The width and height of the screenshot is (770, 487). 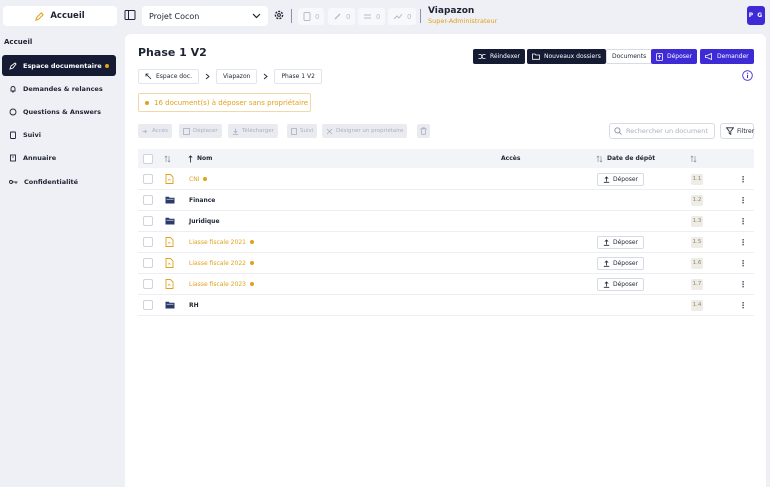 I want to click on row-name-label: Juridique, so click(x=204, y=221).